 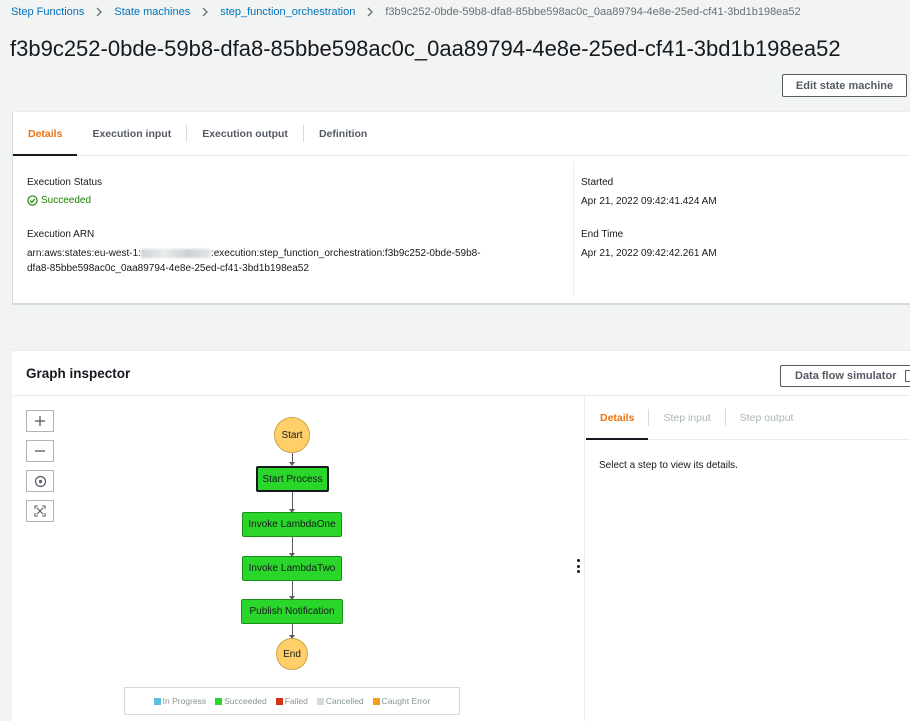 I want to click on column-divider, so click(x=573, y=229).